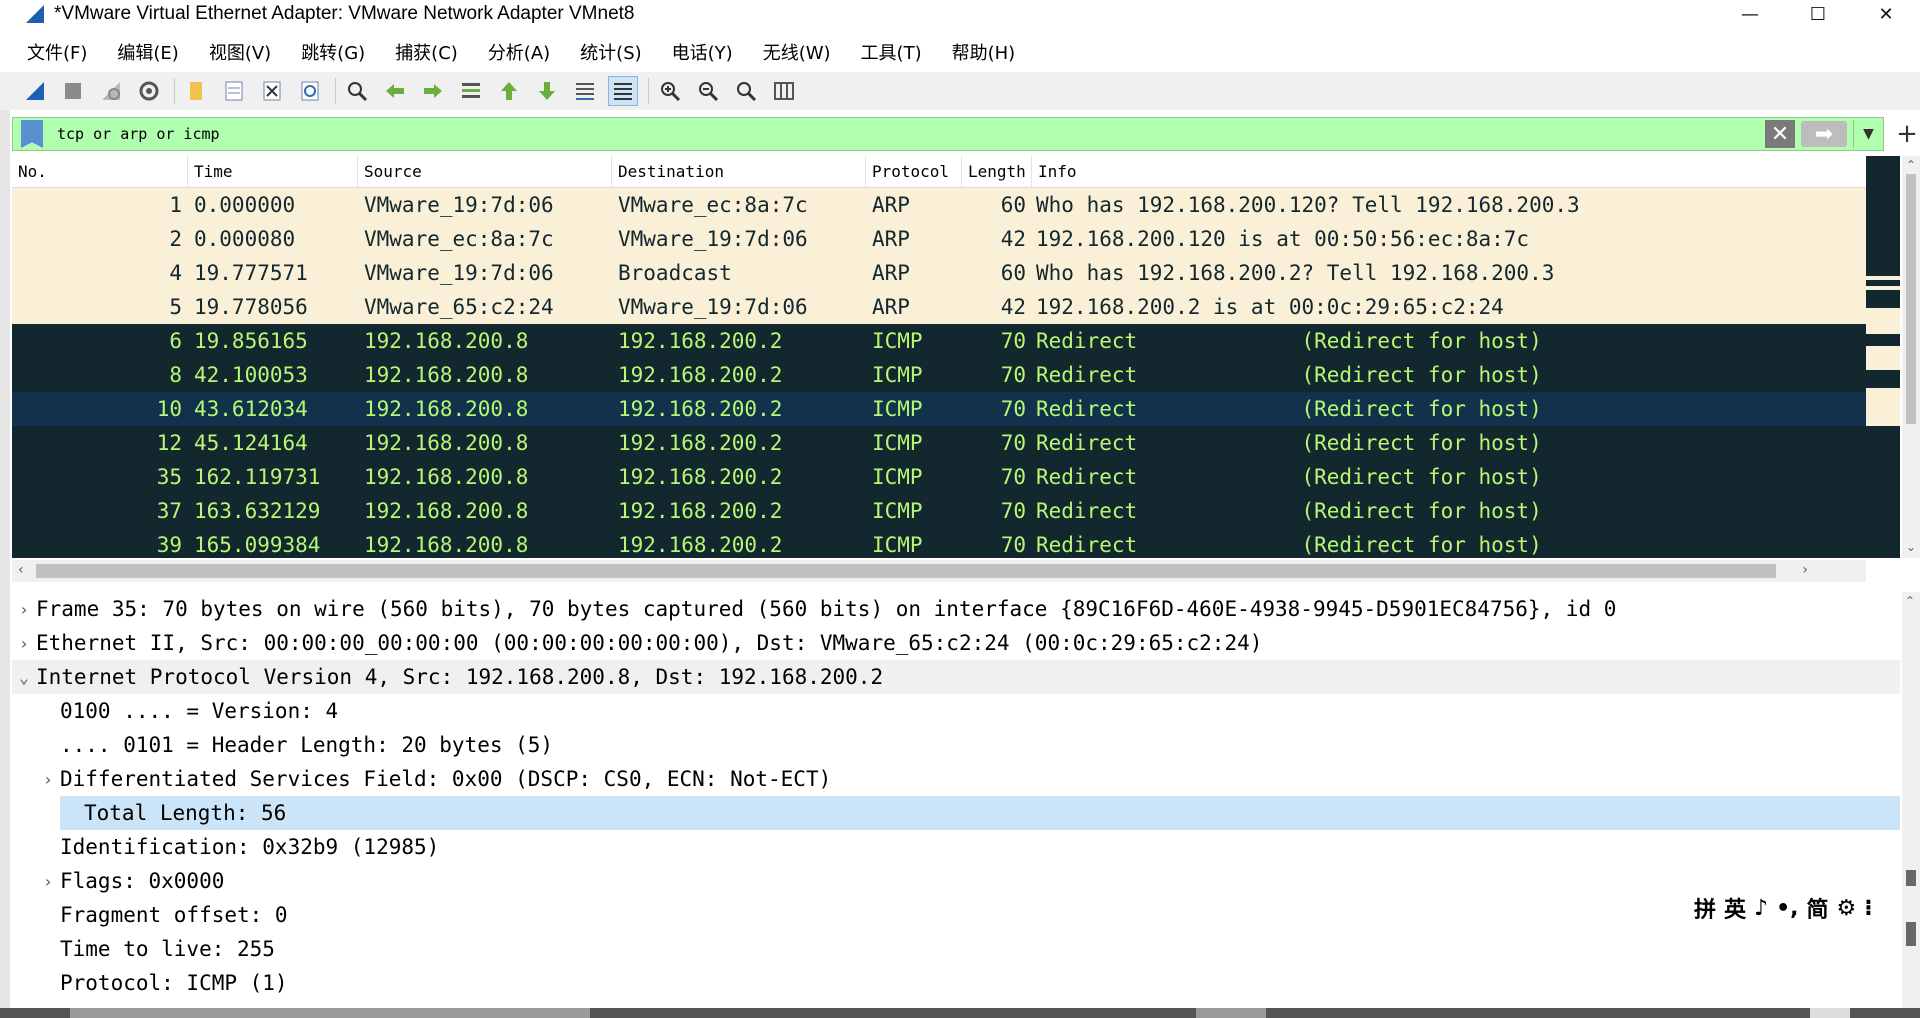  Describe the element at coordinates (746, 91) in the screenshot. I see `normal-size-button` at that location.